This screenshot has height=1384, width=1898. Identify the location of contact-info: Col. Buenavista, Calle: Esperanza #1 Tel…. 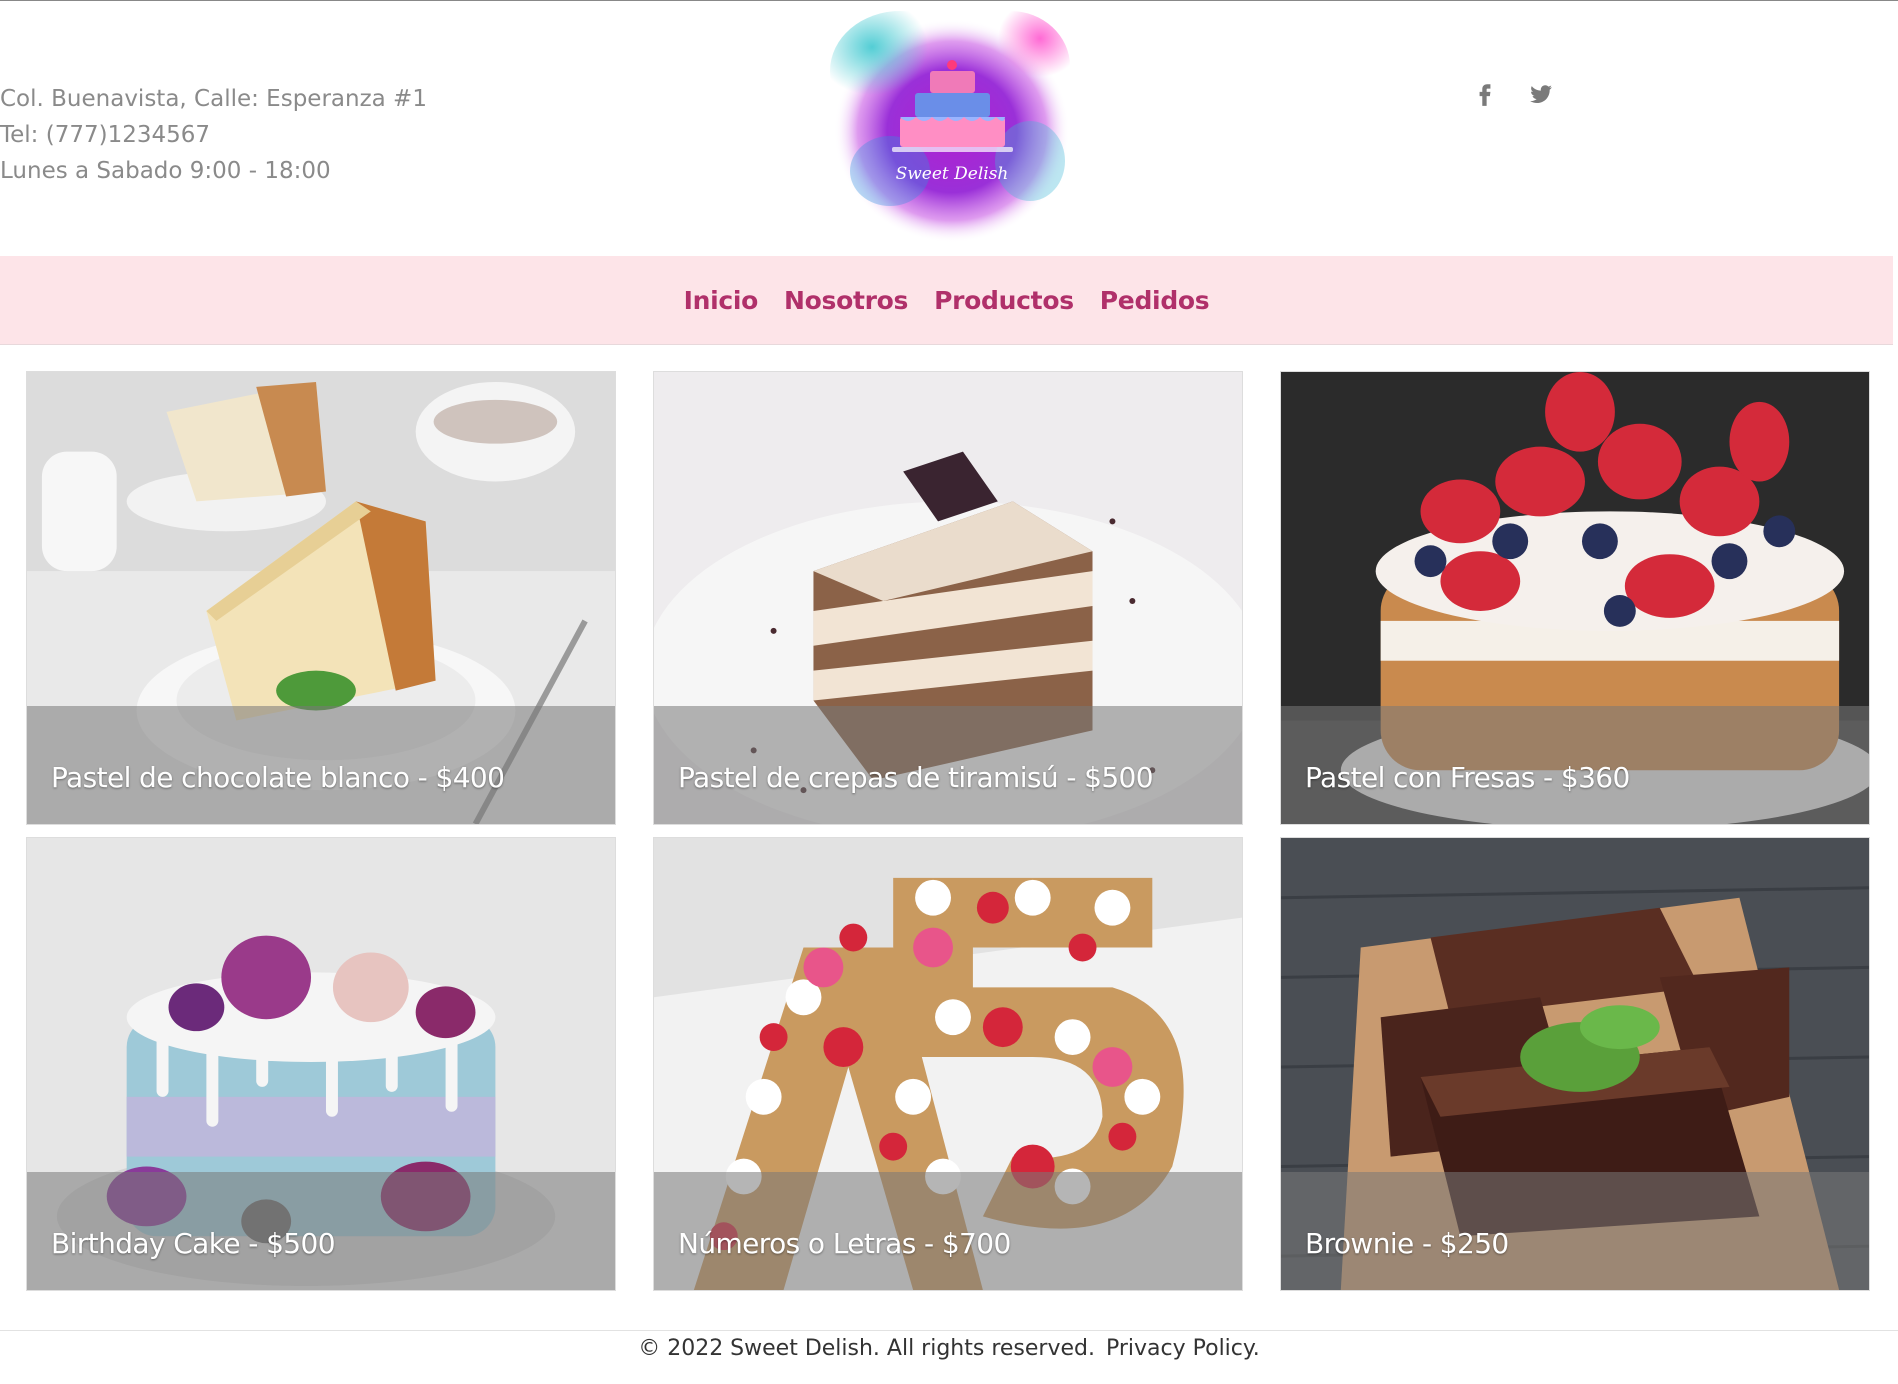
(213, 135).